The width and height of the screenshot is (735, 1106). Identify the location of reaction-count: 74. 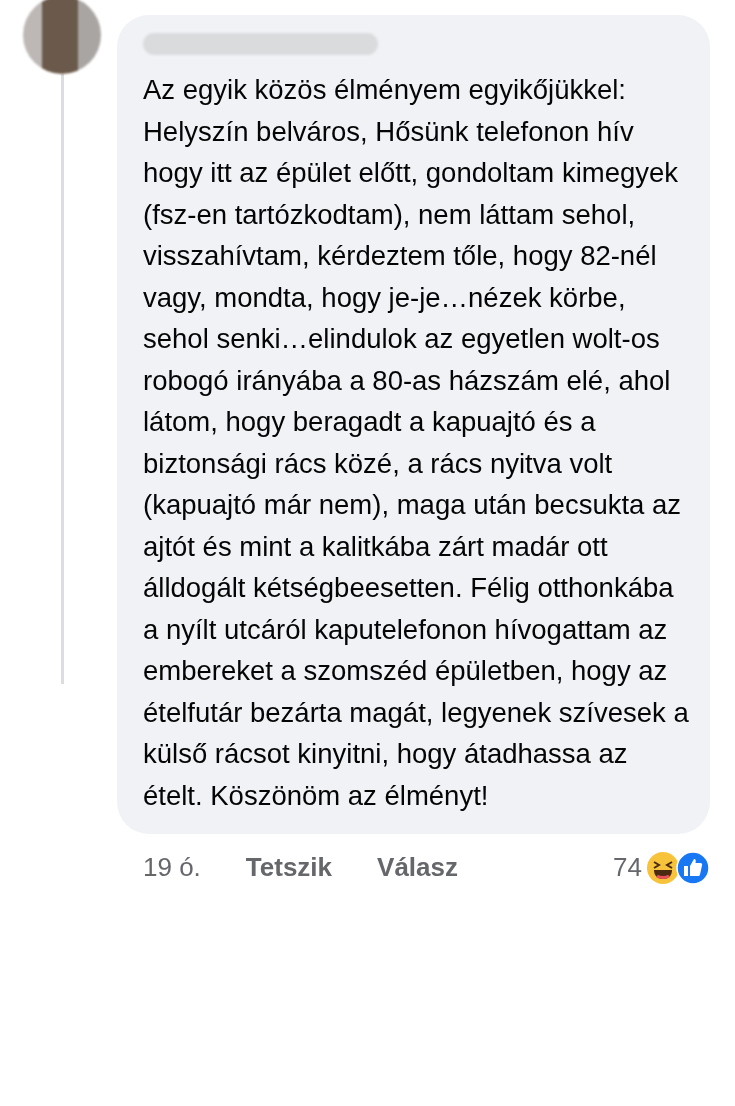
(627, 867).